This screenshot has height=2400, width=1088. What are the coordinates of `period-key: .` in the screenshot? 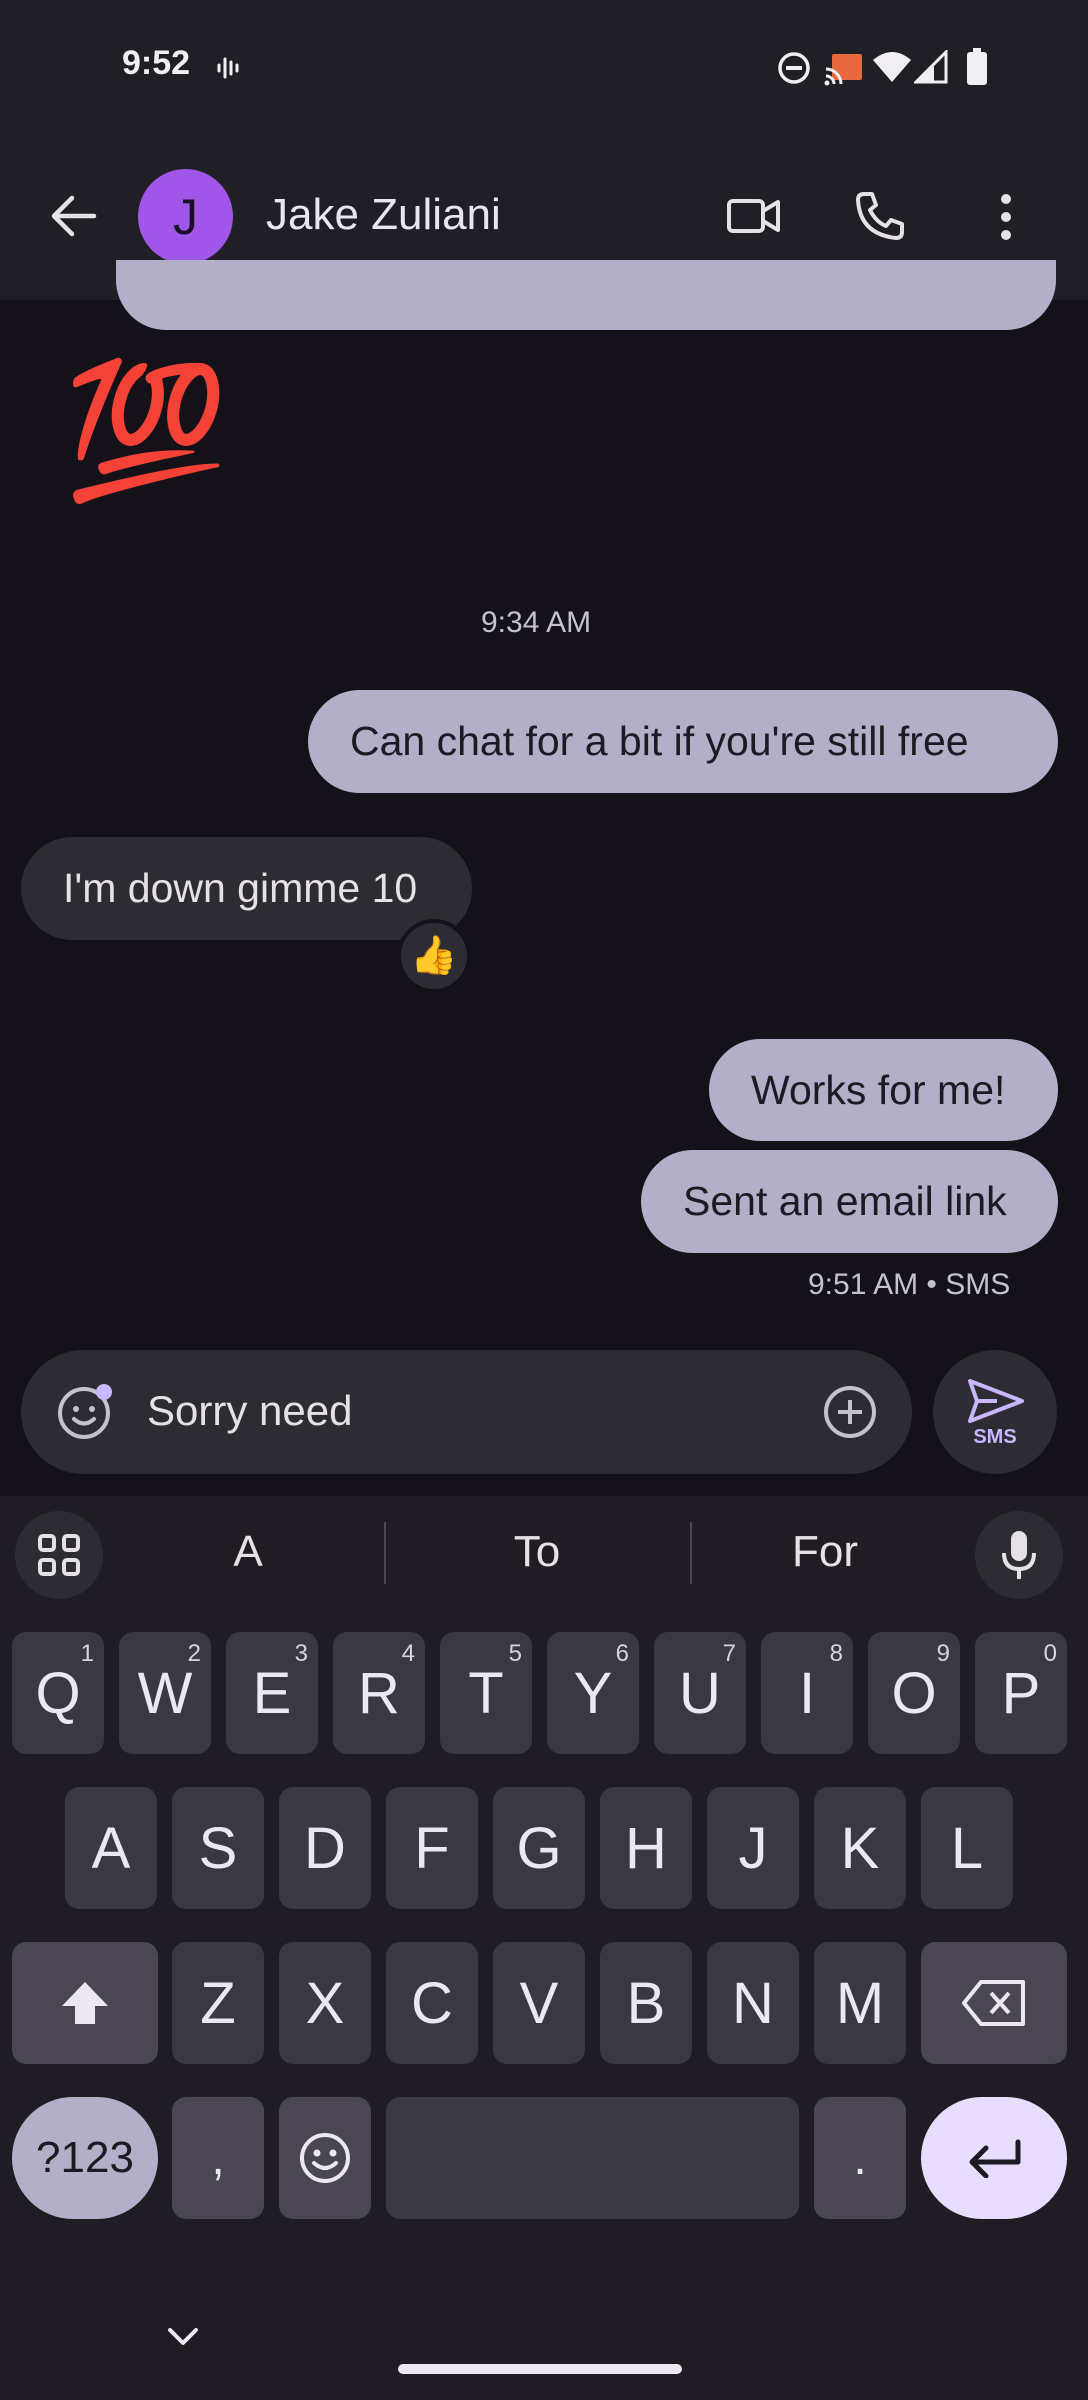 It's located at (860, 2158).